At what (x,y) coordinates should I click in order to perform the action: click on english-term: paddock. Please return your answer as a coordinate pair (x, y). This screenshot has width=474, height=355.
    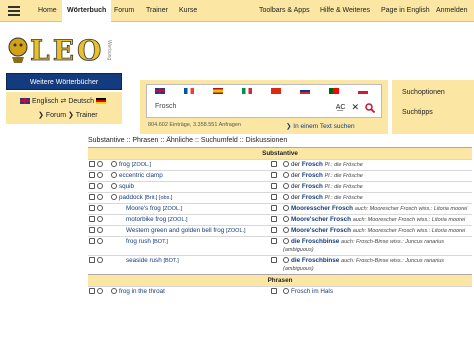
    Looking at the image, I should click on (131, 197).